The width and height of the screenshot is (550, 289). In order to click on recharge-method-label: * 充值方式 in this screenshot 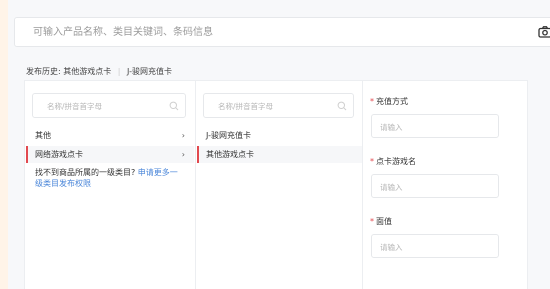, I will do `click(389, 101)`.